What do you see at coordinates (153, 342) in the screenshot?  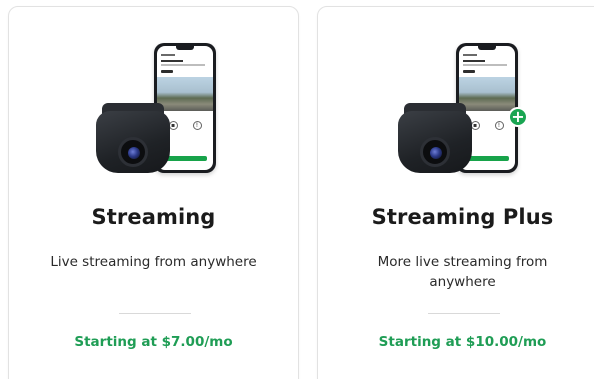 I see `plan-price: Starting at $7.00/mo` at bounding box center [153, 342].